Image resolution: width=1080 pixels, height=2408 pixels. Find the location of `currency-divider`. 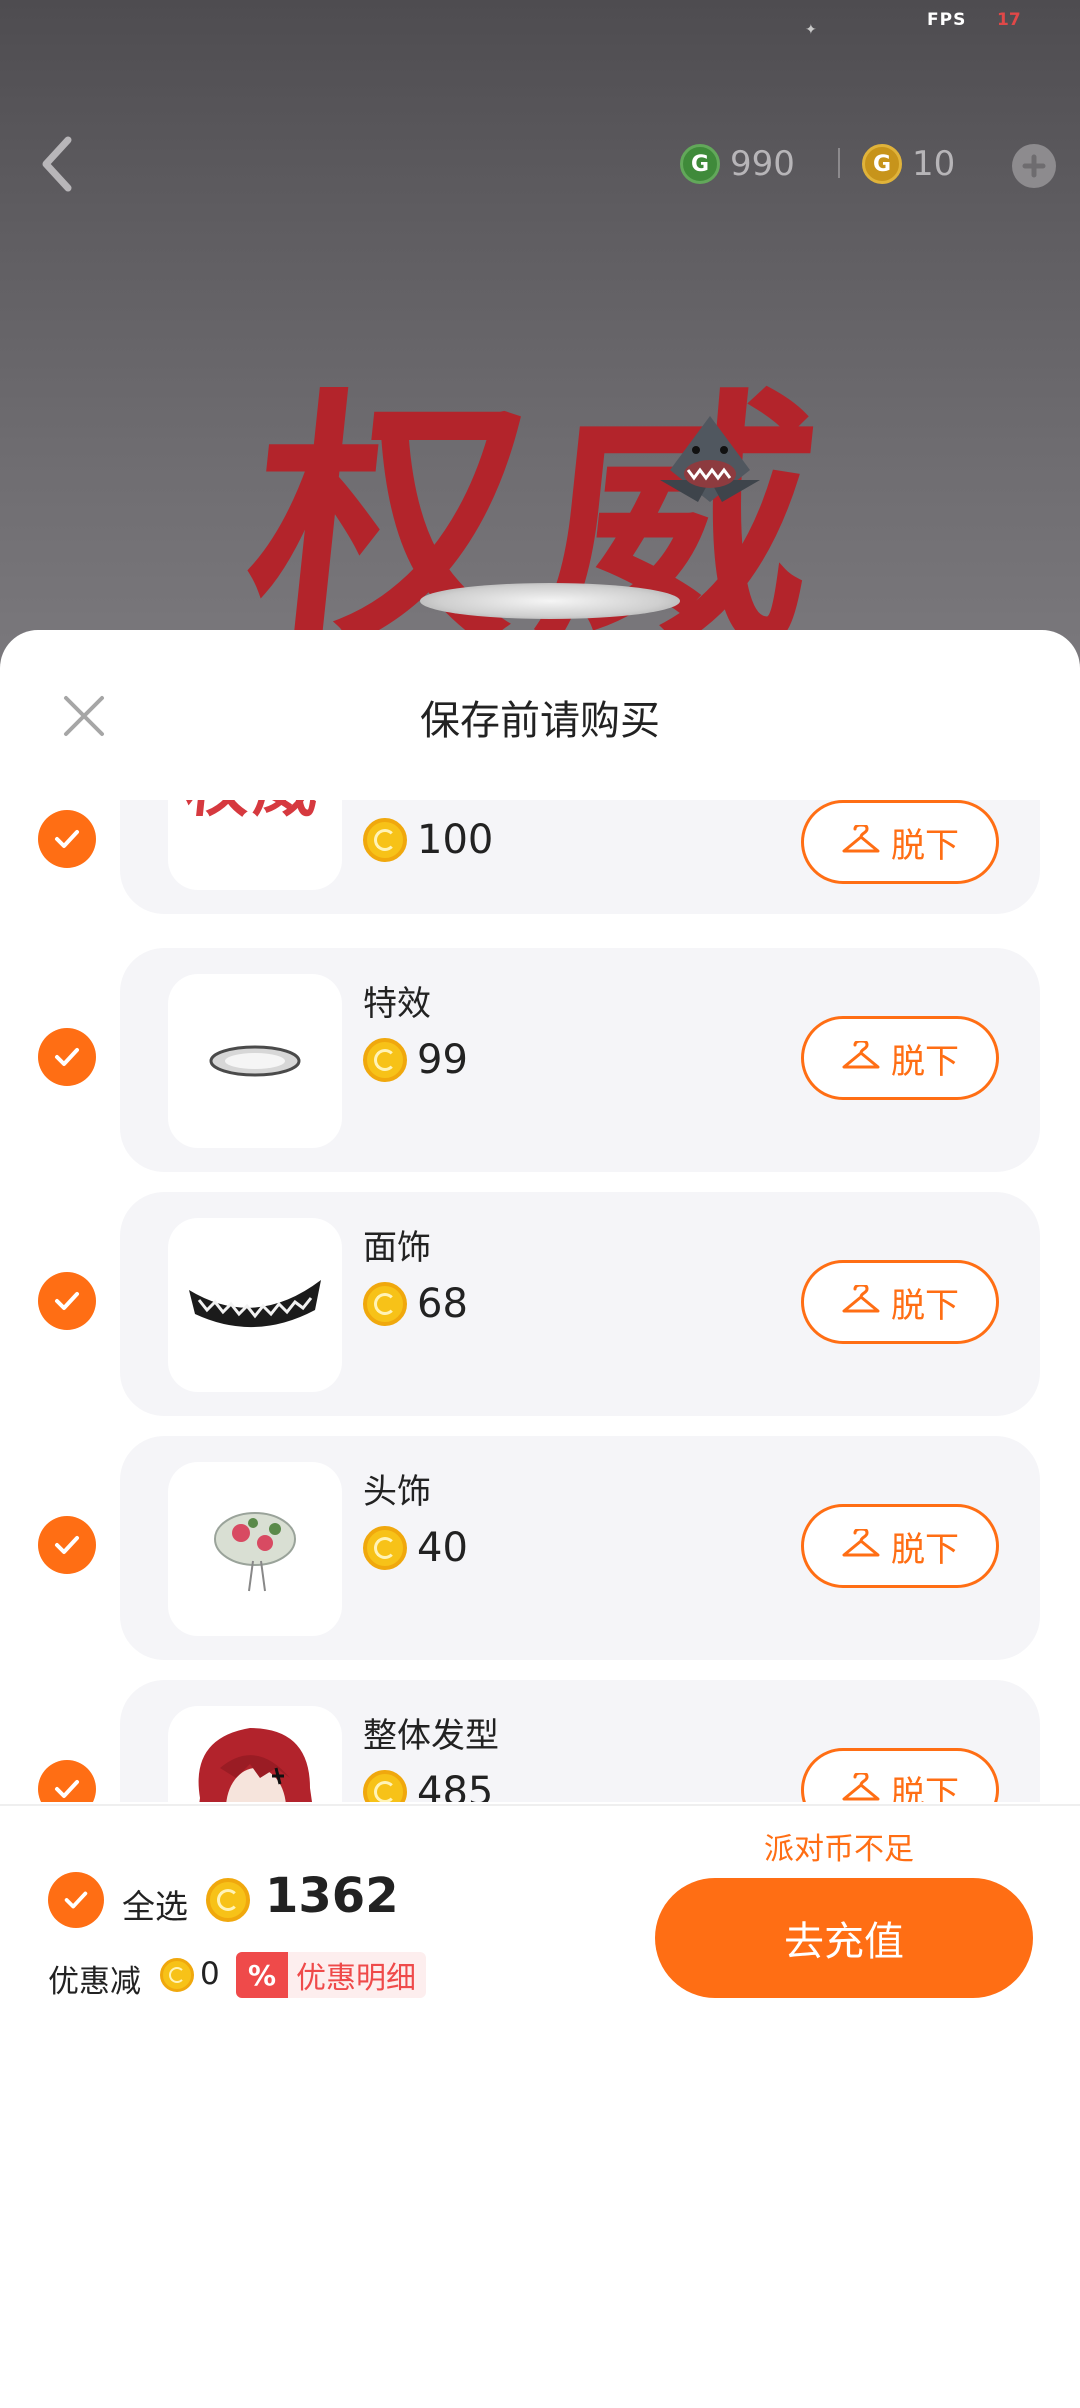

currency-divider is located at coordinates (839, 163).